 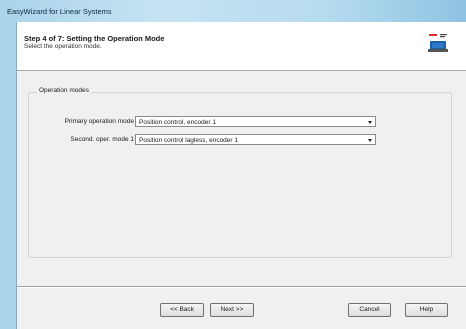 I want to click on step-title: Step 4 of 7: Setting the Operation Mode, so click(x=94, y=38).